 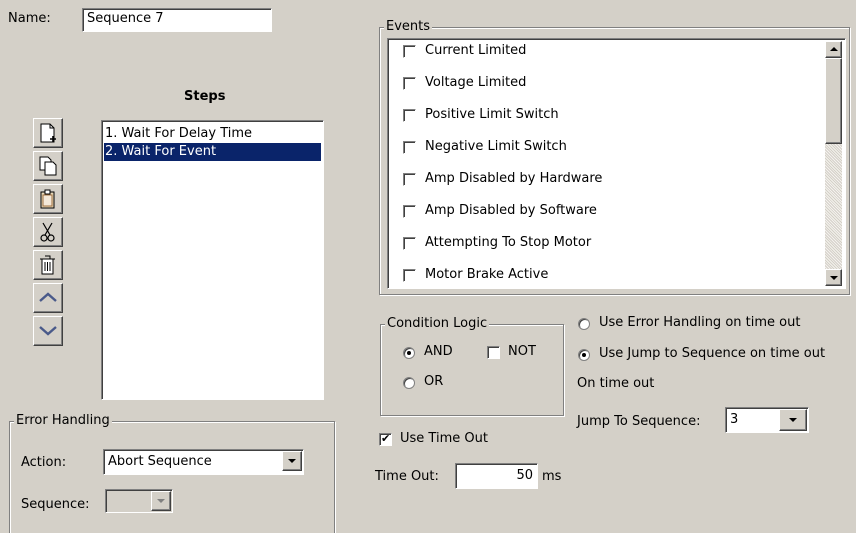 I want to click on move-down-button, so click(x=48, y=331).